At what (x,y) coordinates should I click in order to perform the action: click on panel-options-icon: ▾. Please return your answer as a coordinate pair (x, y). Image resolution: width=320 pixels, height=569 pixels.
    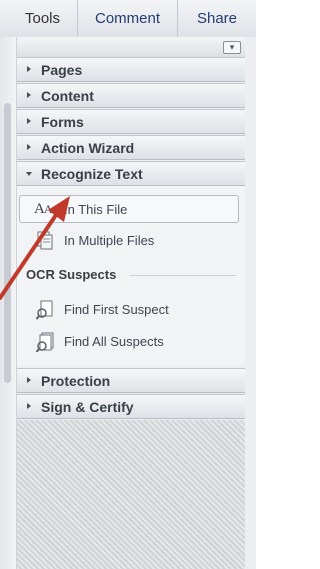
    Looking at the image, I should click on (232, 47).